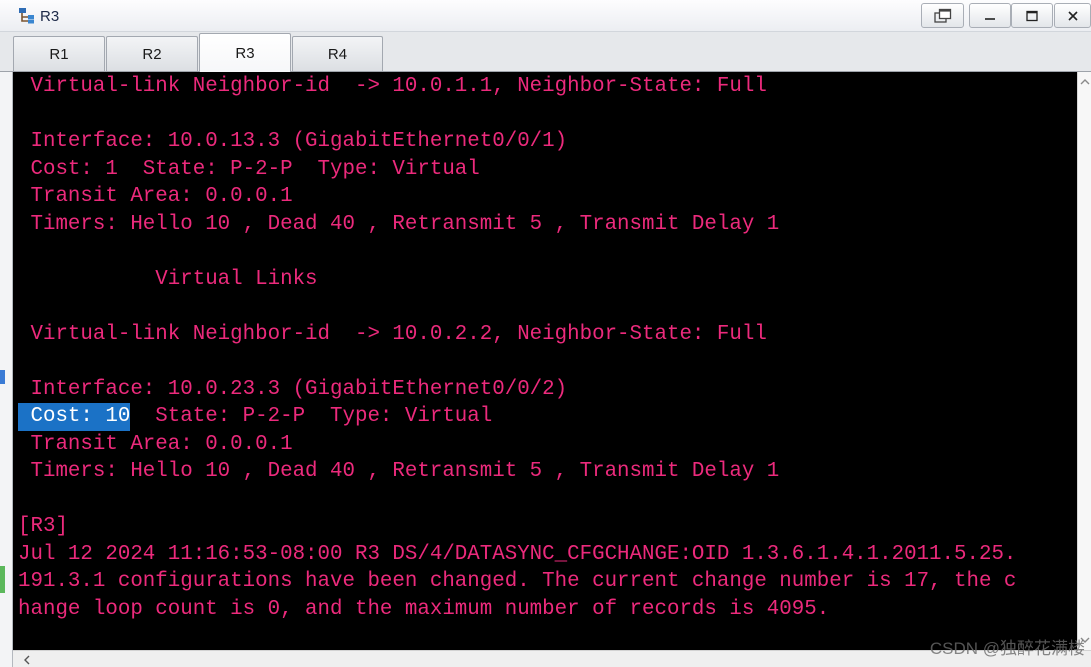  I want to click on icon-link-shape, so click(24, 17).